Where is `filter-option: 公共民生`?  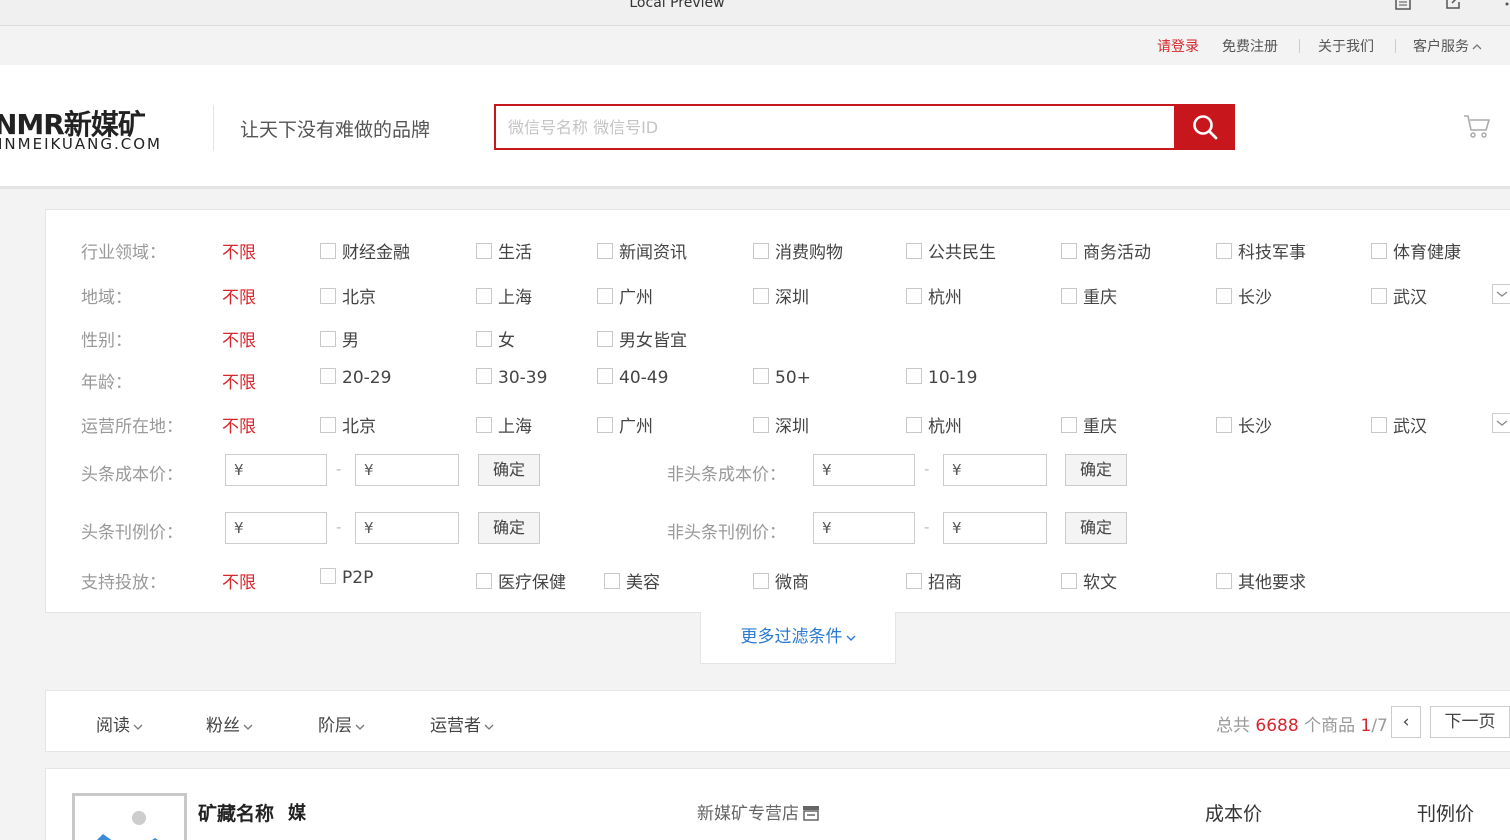
filter-option: 公共民生 is located at coordinates (951, 250).